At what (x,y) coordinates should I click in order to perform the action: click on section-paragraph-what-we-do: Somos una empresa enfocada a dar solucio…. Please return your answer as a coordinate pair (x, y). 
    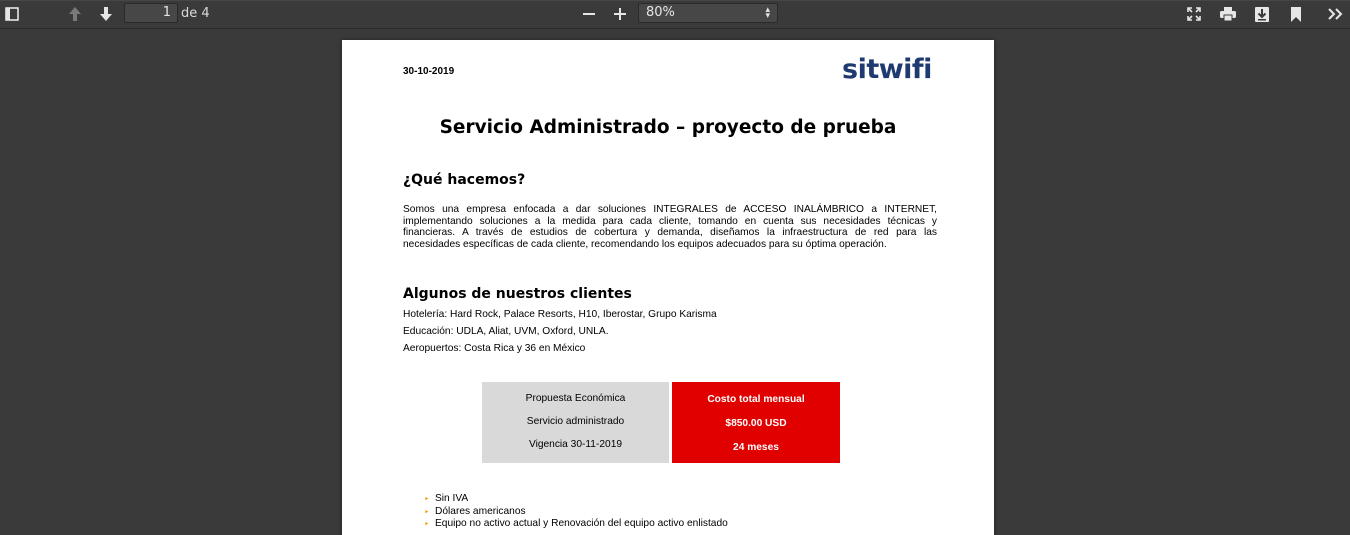
    Looking at the image, I should click on (670, 227).